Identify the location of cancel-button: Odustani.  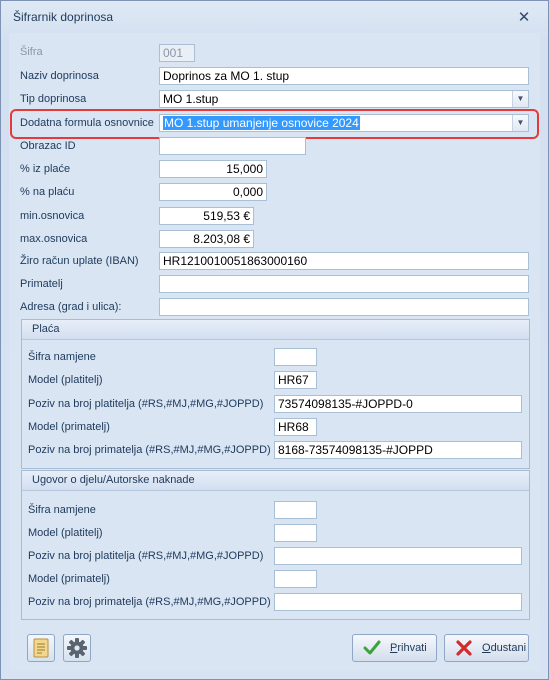
(486, 648).